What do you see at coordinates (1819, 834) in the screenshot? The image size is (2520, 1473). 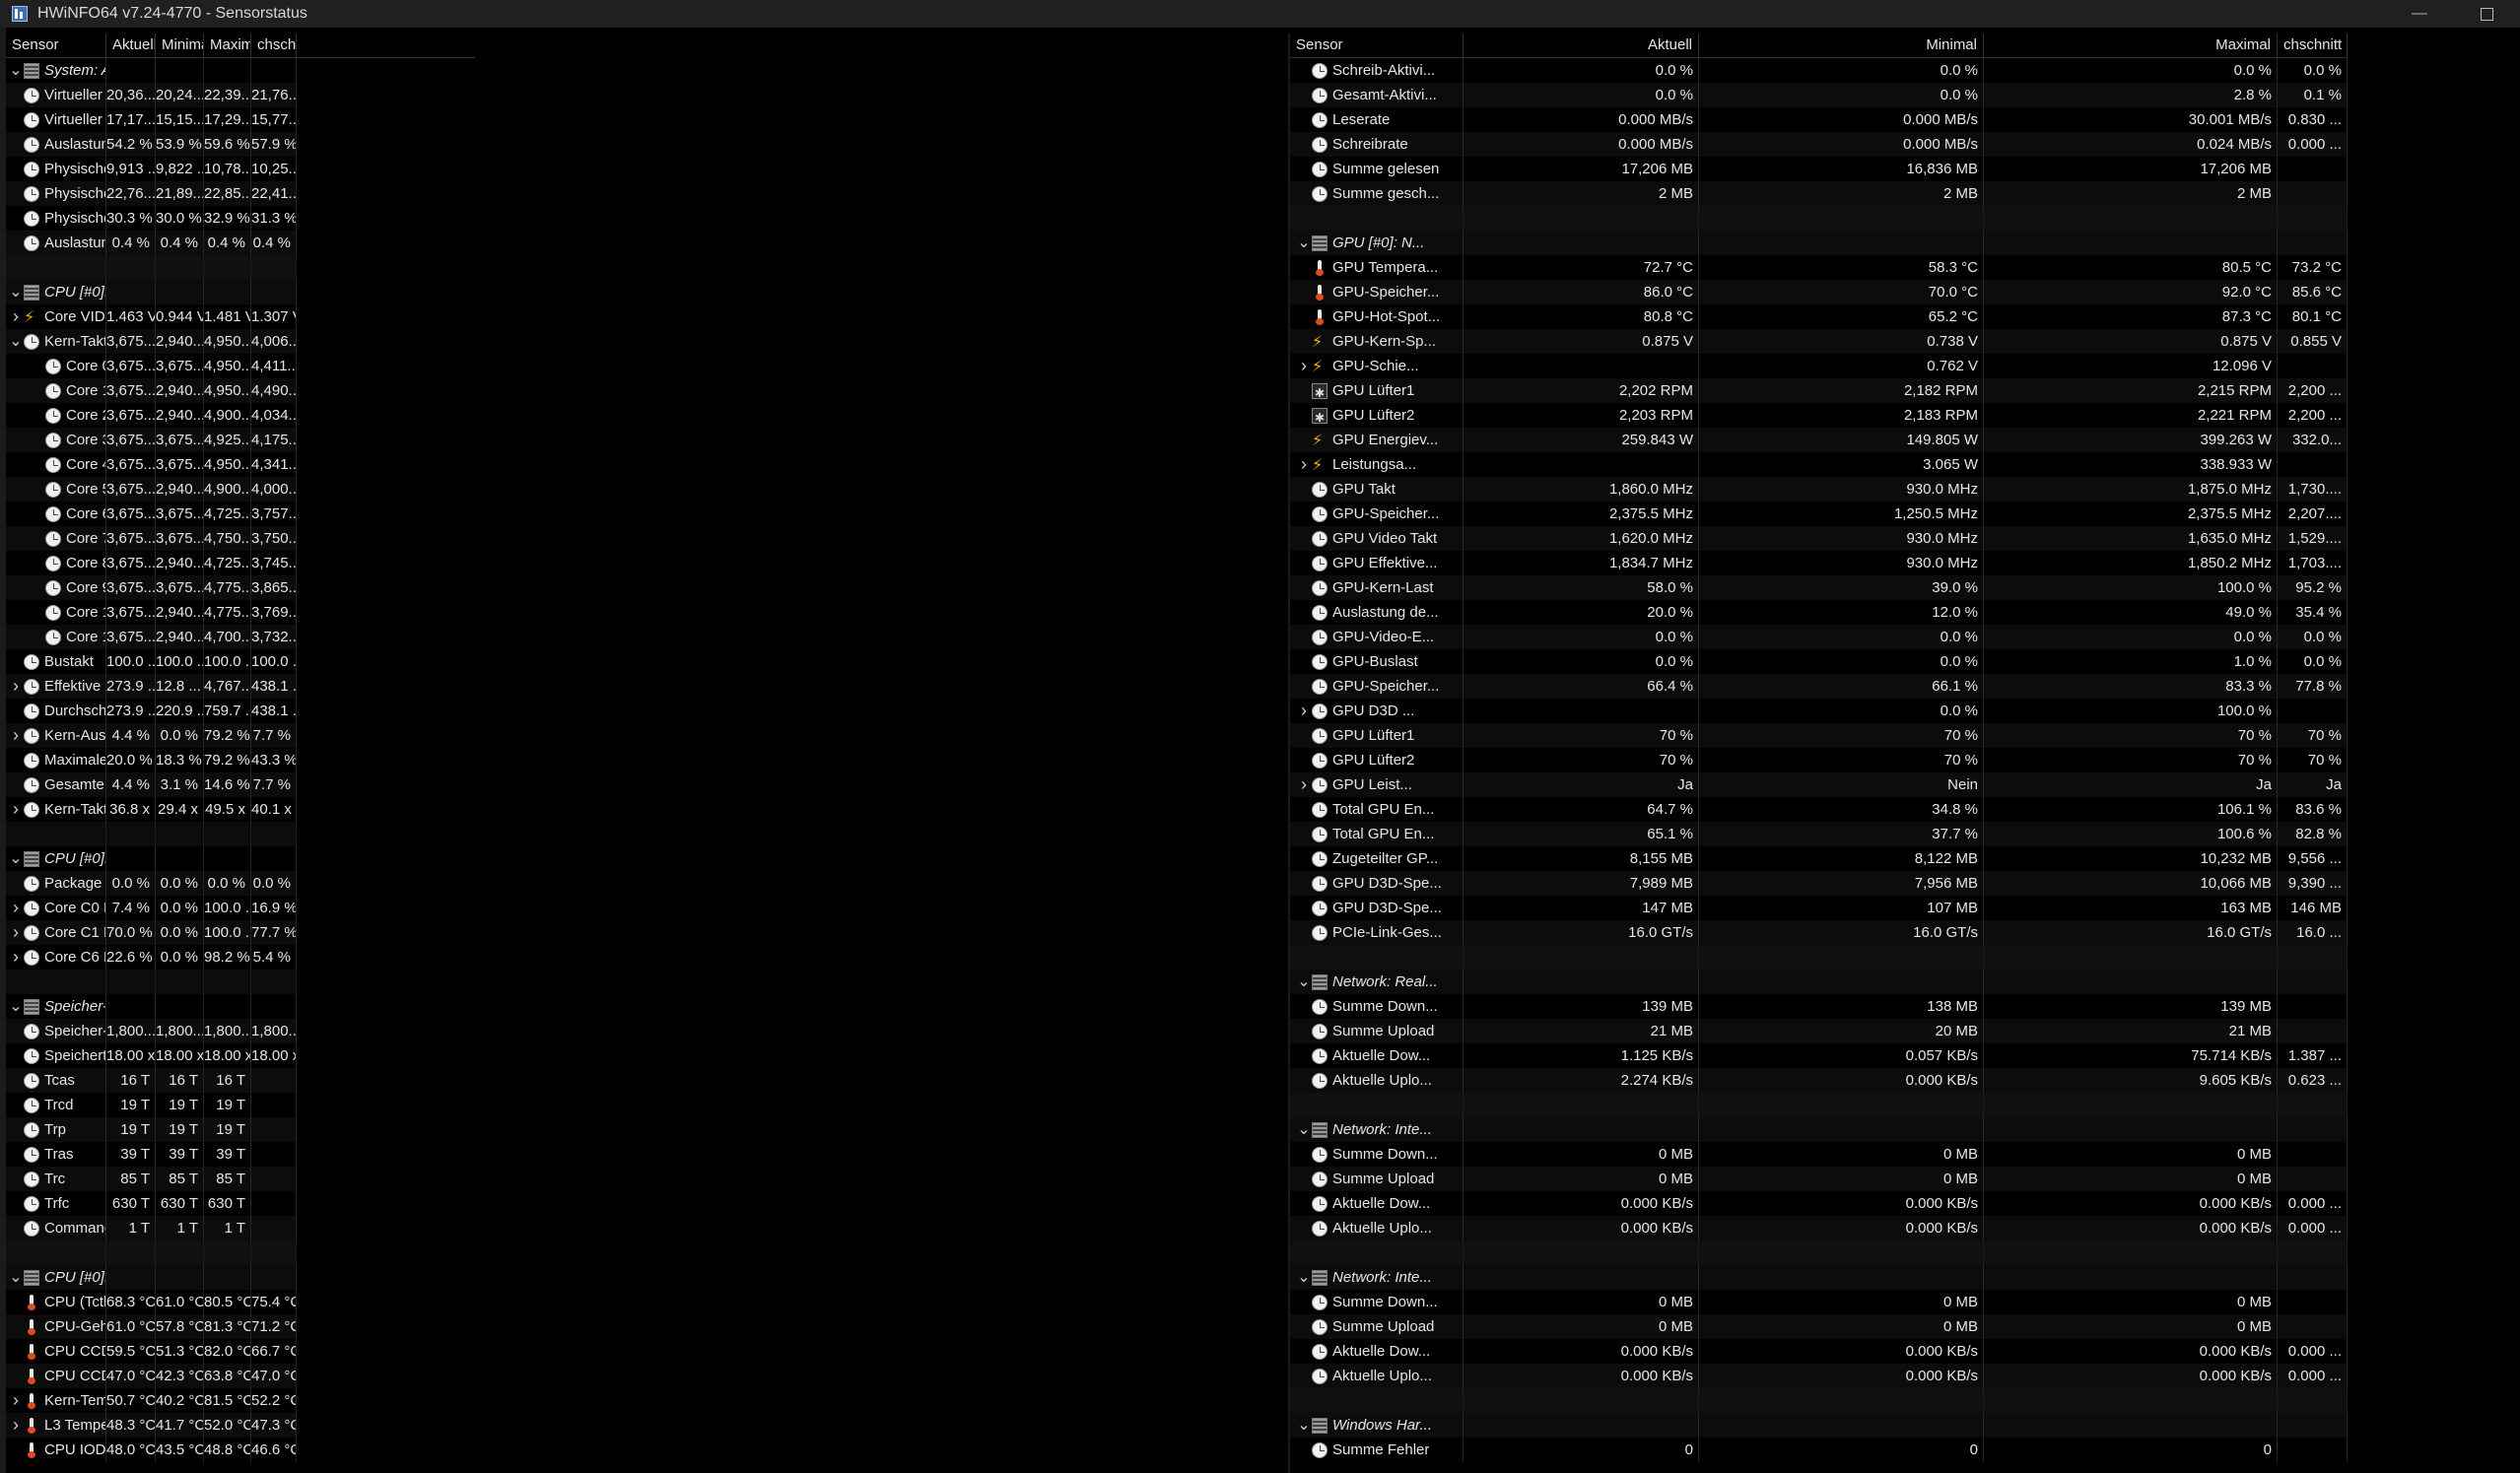 I see `sensor-row: Total GPU En... 65.1 % 37.7 % 100.6 % 82.8 %` at bounding box center [1819, 834].